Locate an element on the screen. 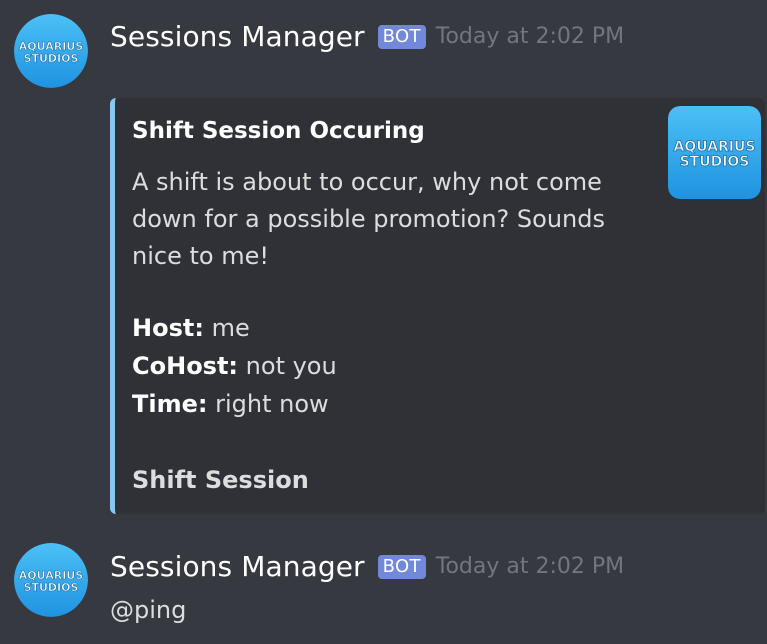 This screenshot has height=644, width=767. field-value: right now is located at coordinates (272, 404).